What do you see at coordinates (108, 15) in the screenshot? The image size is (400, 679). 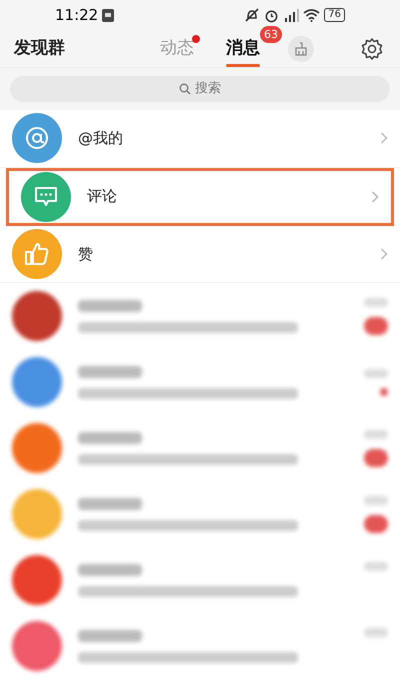 I see `notification-icon` at bounding box center [108, 15].